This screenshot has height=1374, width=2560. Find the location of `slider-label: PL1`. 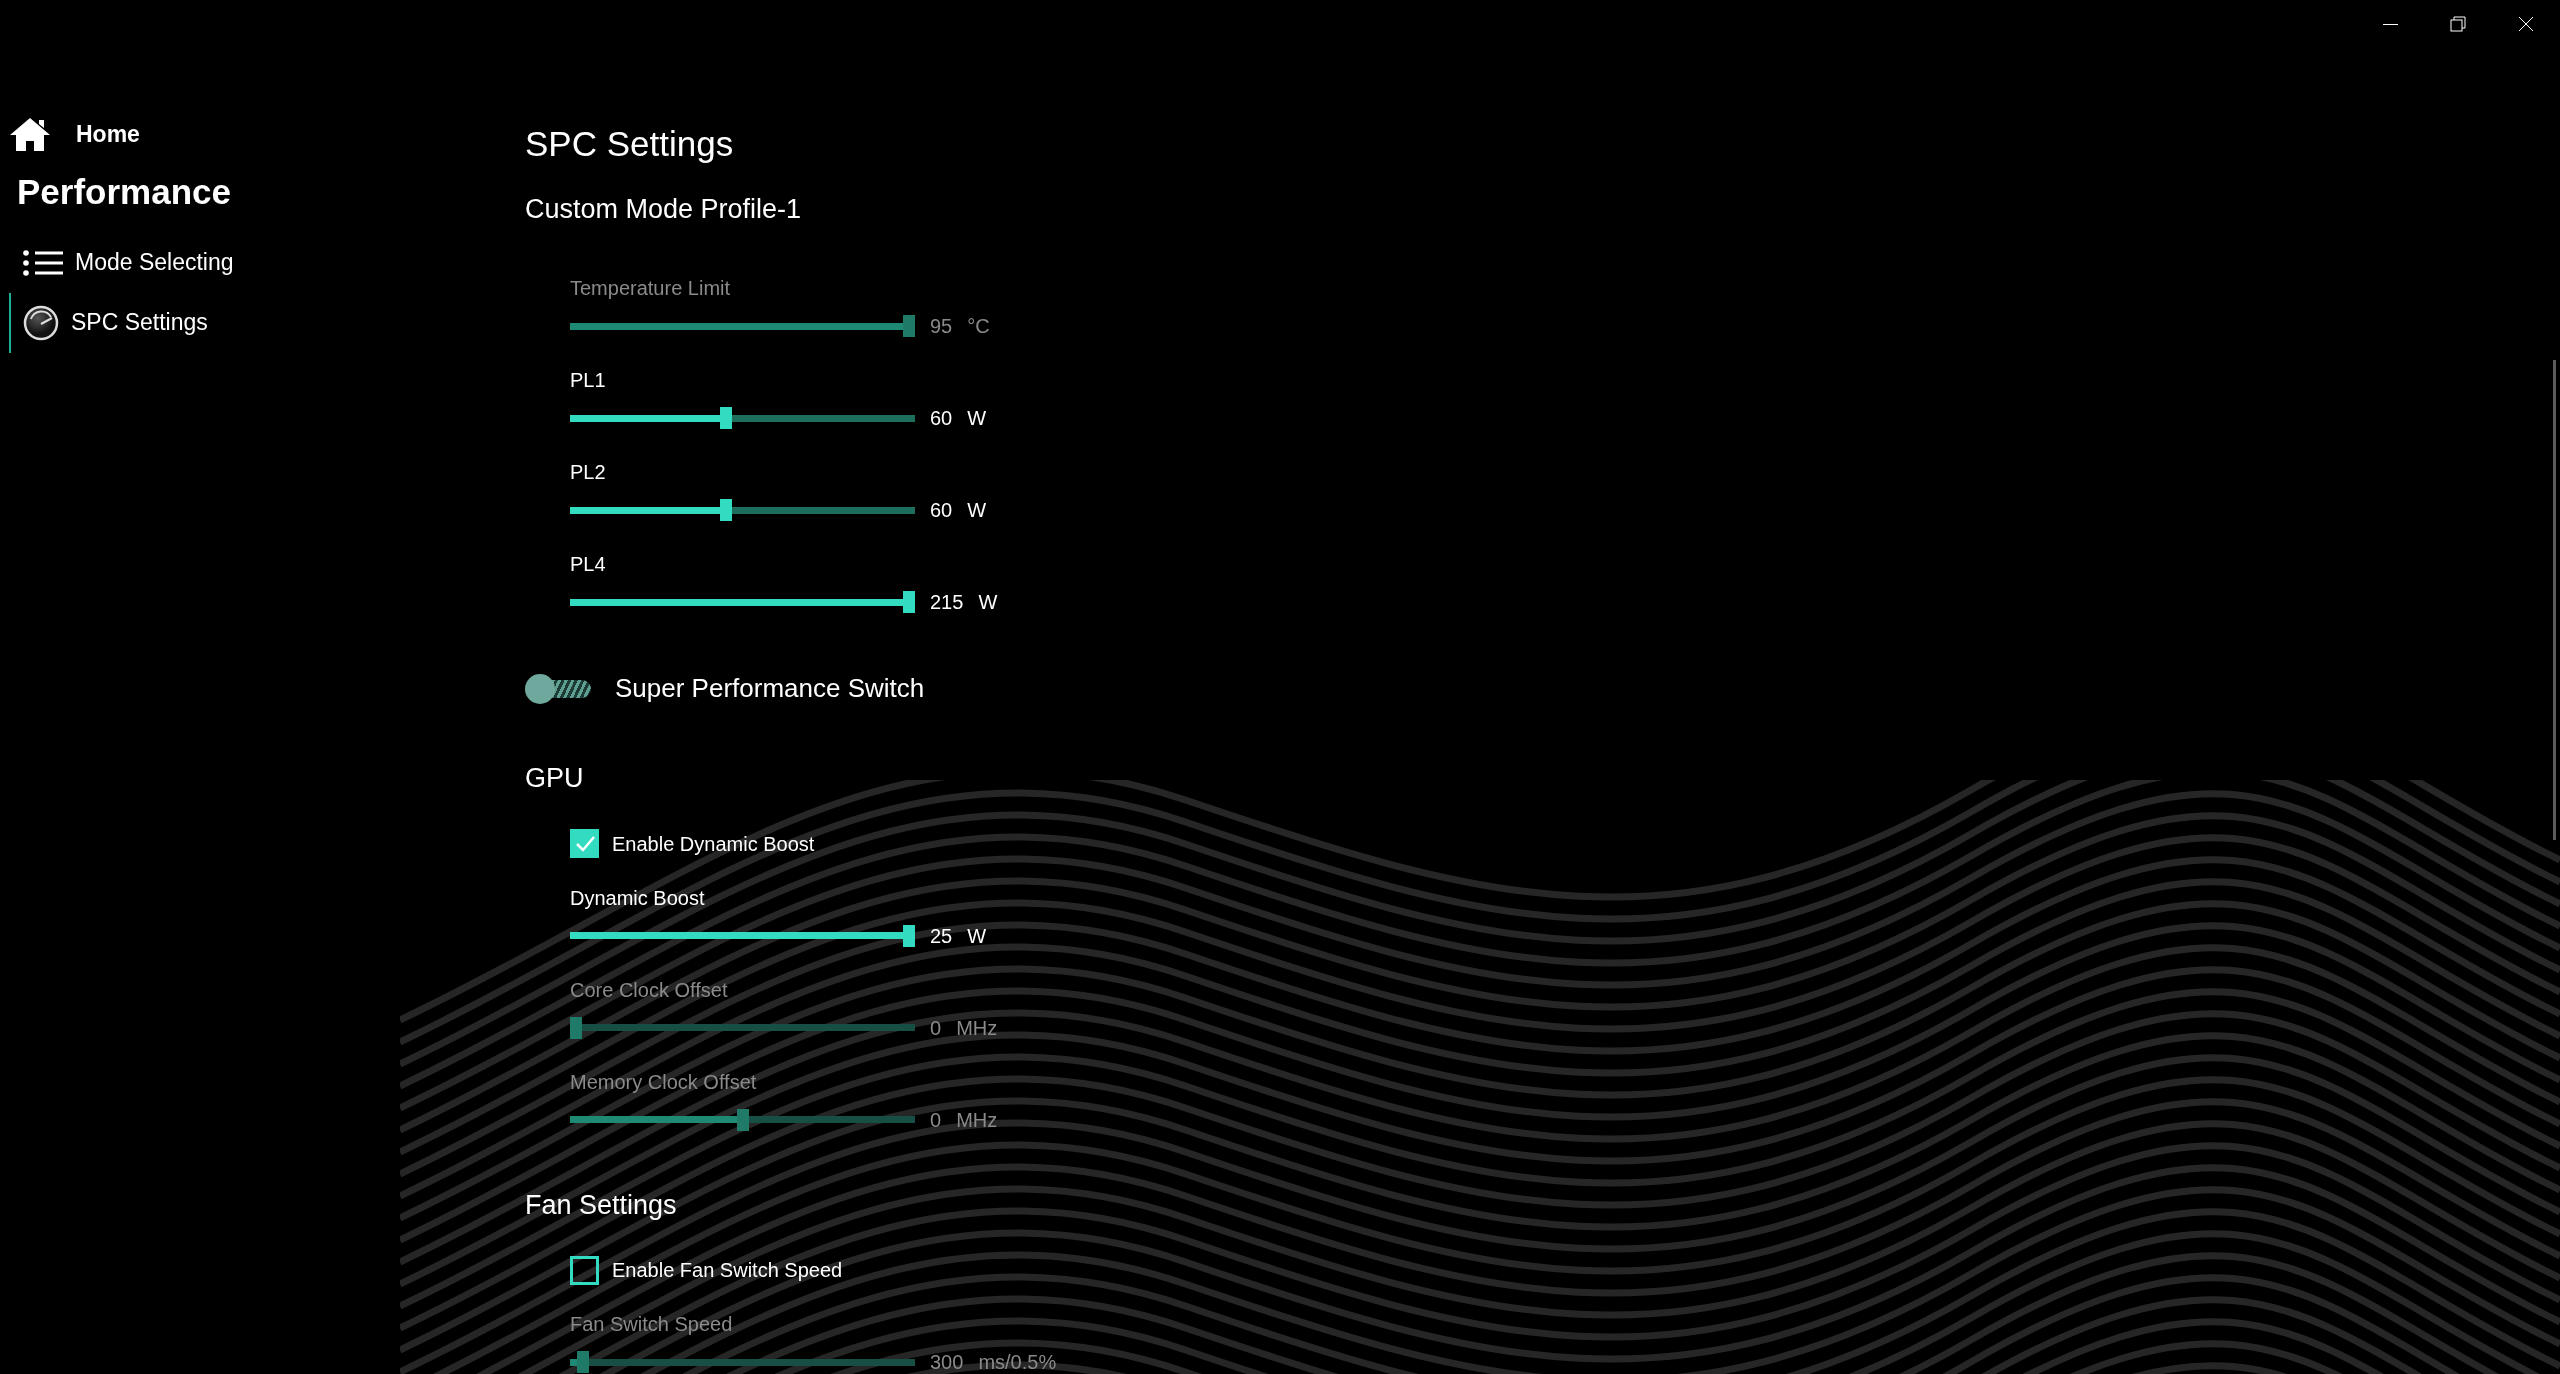

slider-label: PL1 is located at coordinates (588, 380).